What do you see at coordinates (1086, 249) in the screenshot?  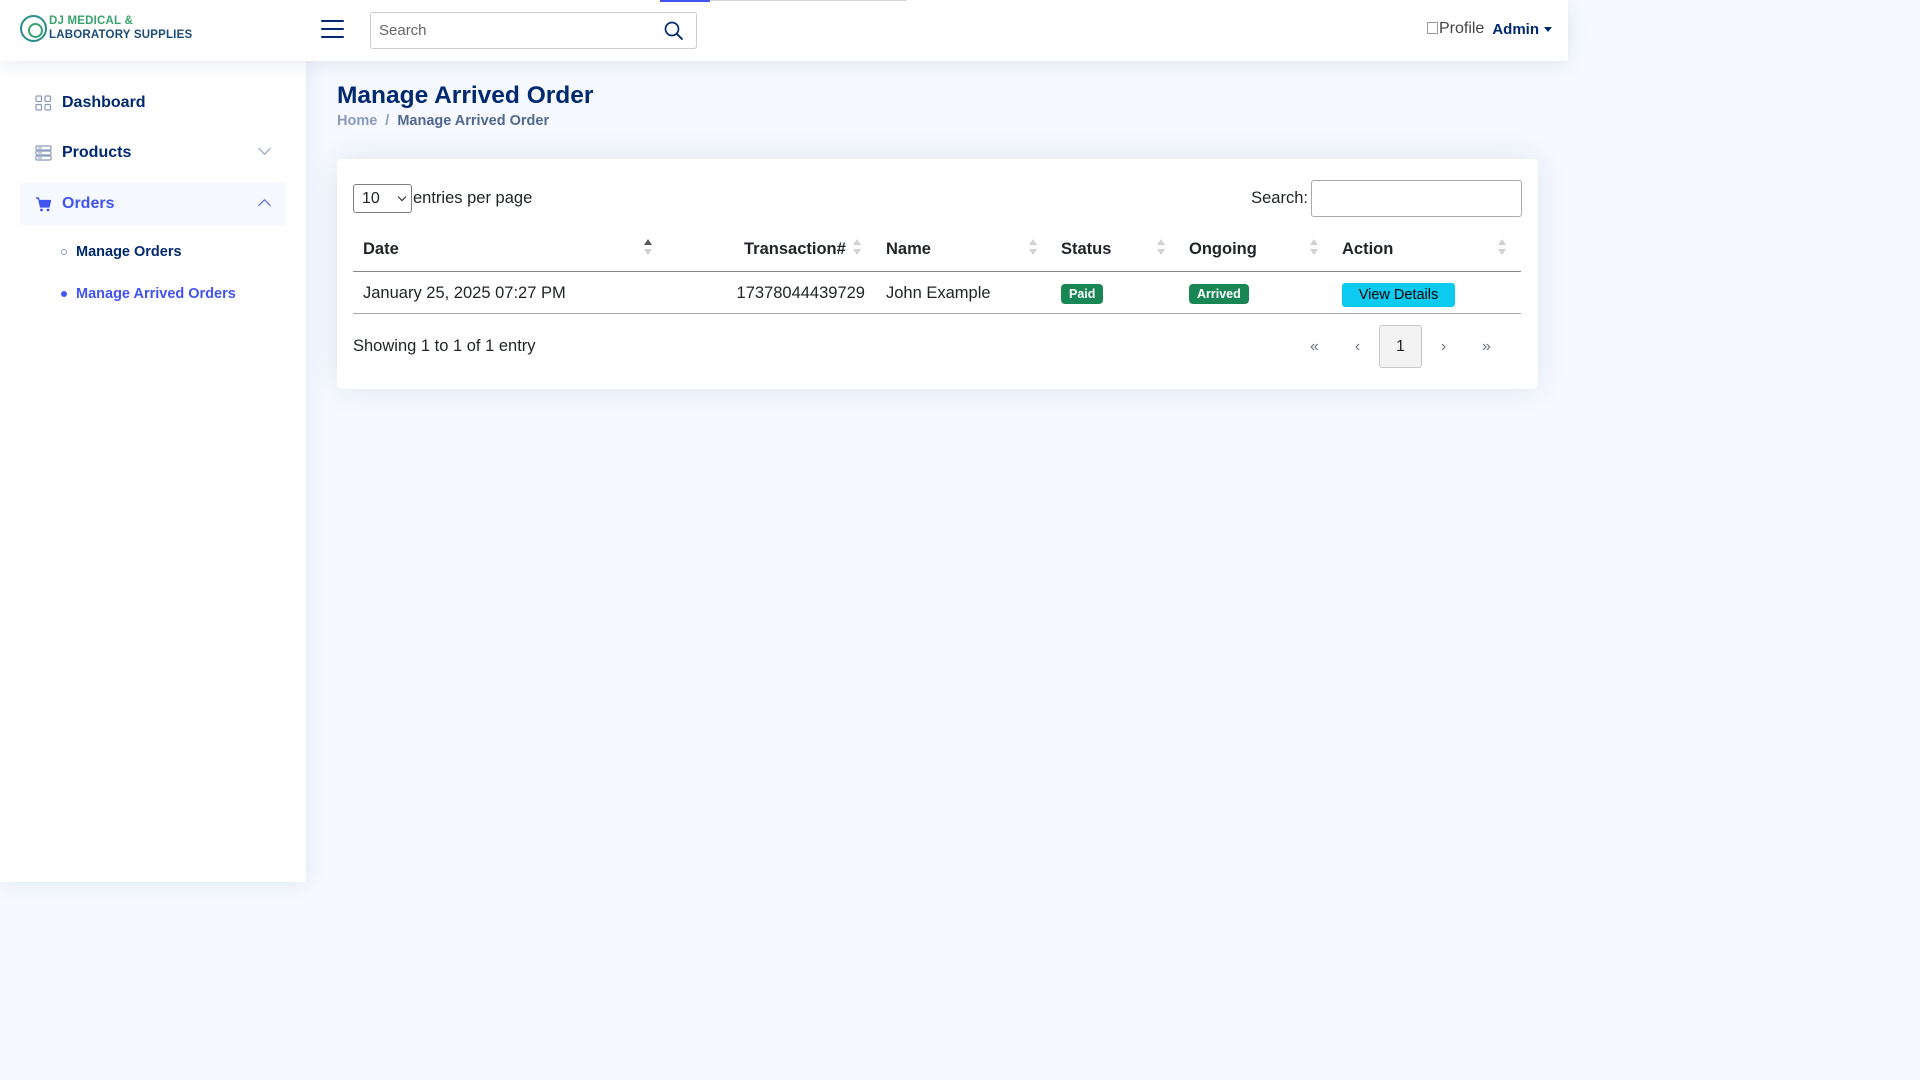 I see `column-header-status: Status` at bounding box center [1086, 249].